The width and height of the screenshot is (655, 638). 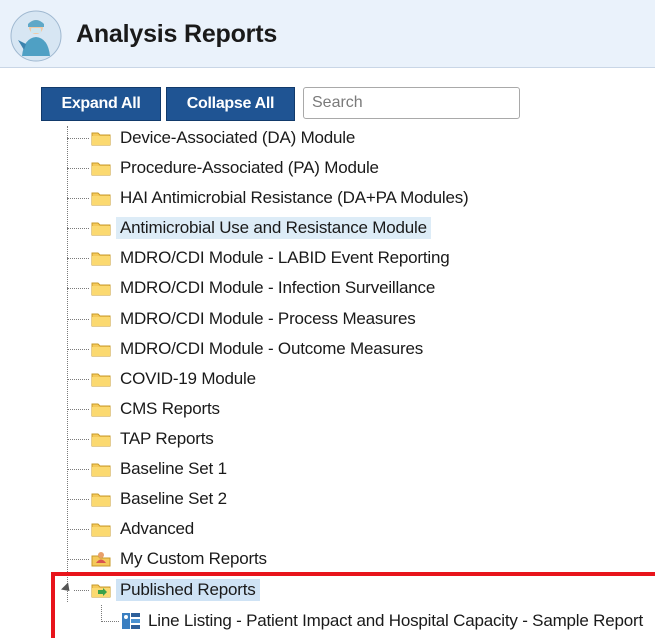 I want to click on tree-node-label: My Custom Reports, so click(x=193, y=558).